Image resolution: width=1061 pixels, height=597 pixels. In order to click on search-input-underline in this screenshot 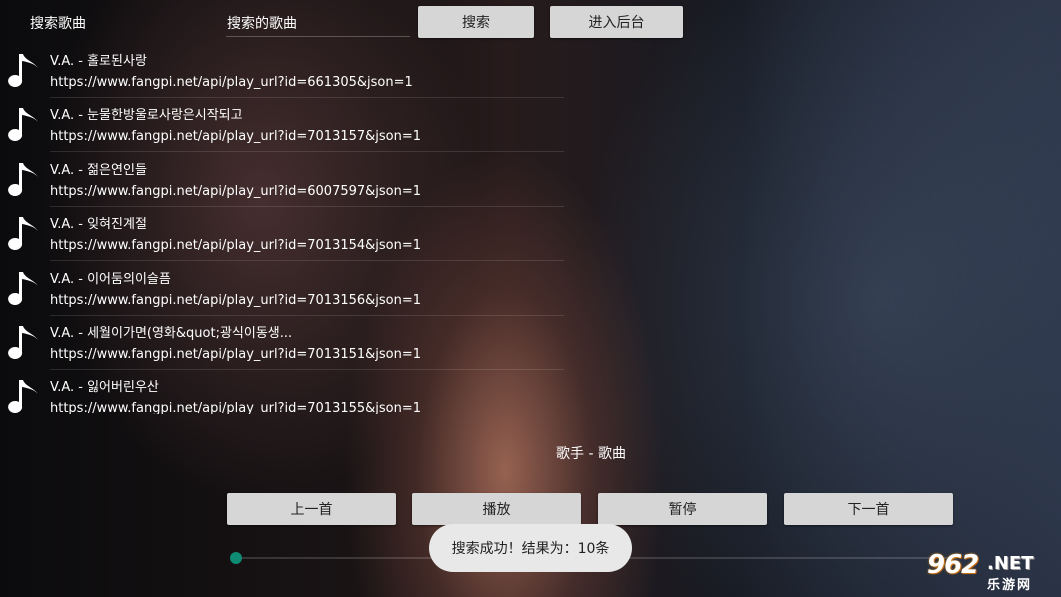, I will do `click(318, 36)`.